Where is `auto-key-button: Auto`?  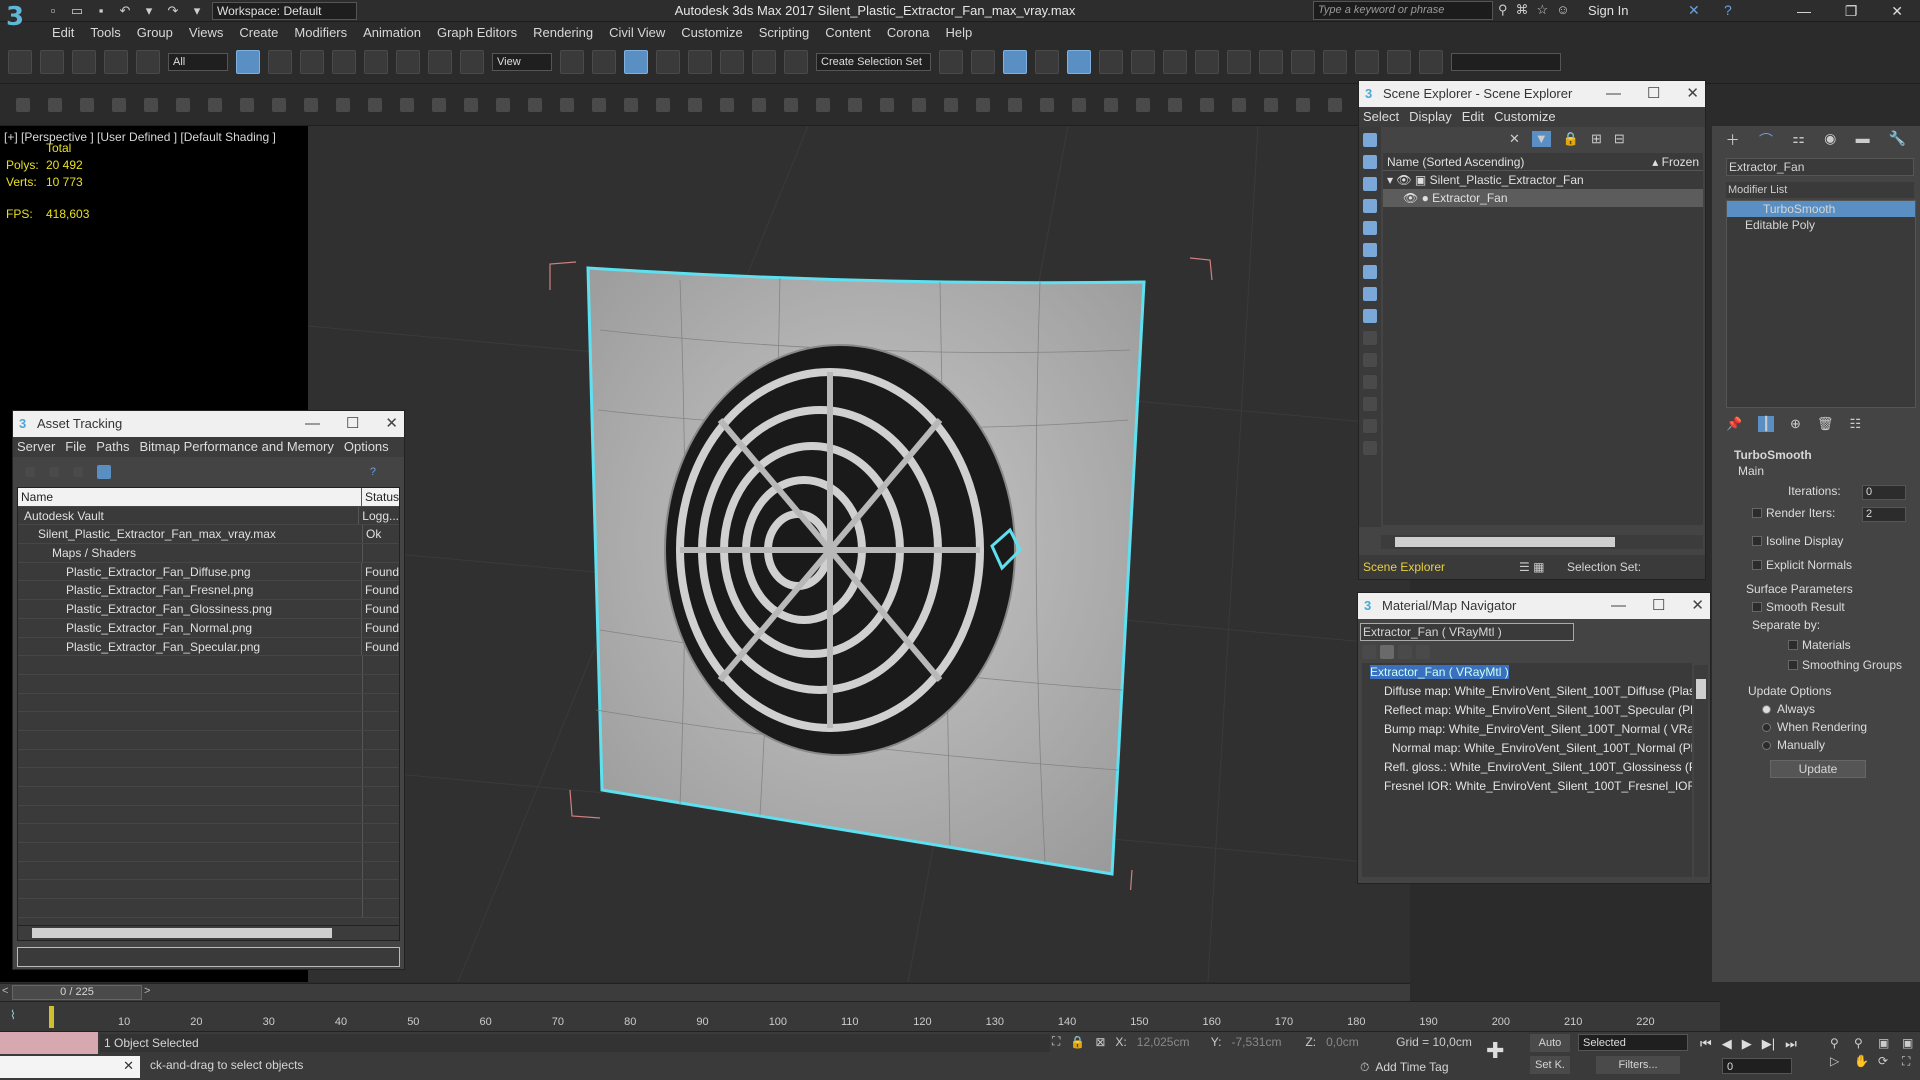
auto-key-button: Auto is located at coordinates (1550, 1043).